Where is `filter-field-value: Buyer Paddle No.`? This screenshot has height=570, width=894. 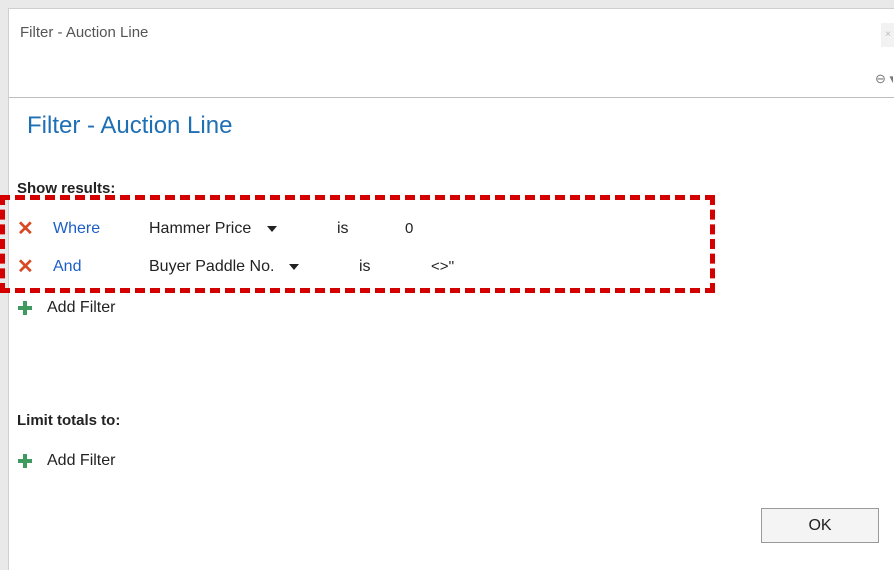
filter-field-value: Buyer Paddle No. is located at coordinates (212, 266).